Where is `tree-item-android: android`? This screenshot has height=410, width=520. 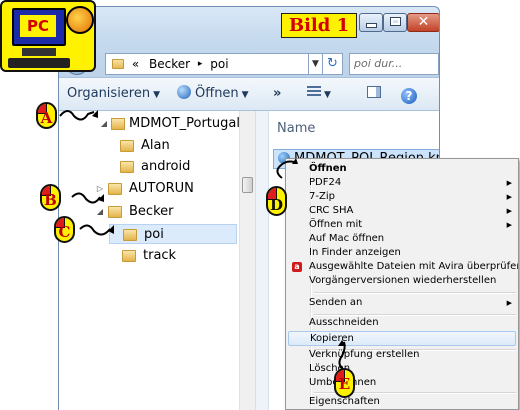 tree-item-android: android is located at coordinates (148, 167).